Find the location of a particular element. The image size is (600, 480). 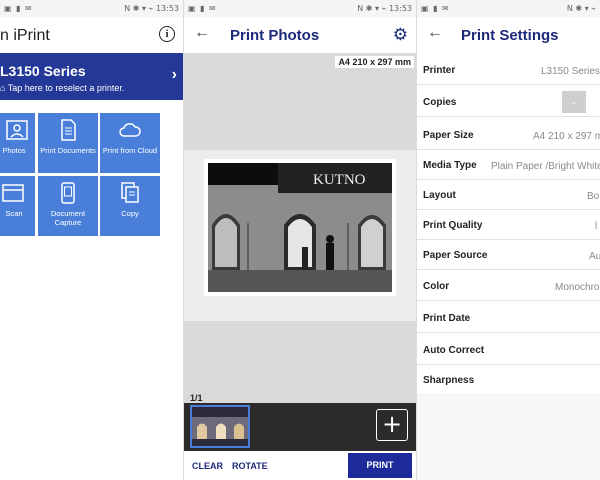

setting-value: A4 210 x 297 mm is located at coordinates (566, 136).